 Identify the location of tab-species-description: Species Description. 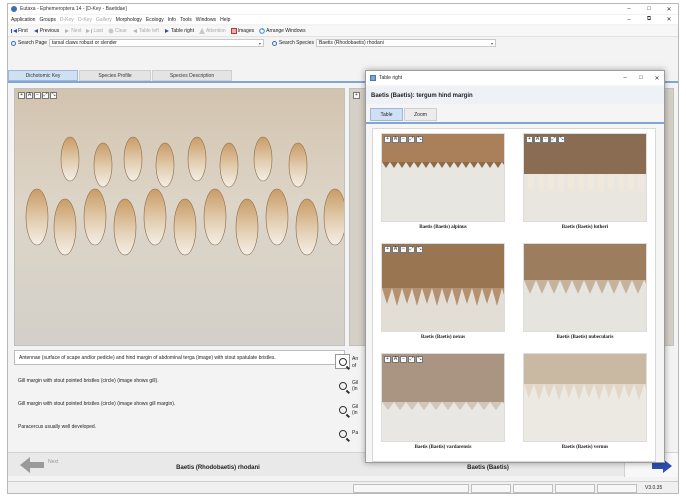
(192, 75).